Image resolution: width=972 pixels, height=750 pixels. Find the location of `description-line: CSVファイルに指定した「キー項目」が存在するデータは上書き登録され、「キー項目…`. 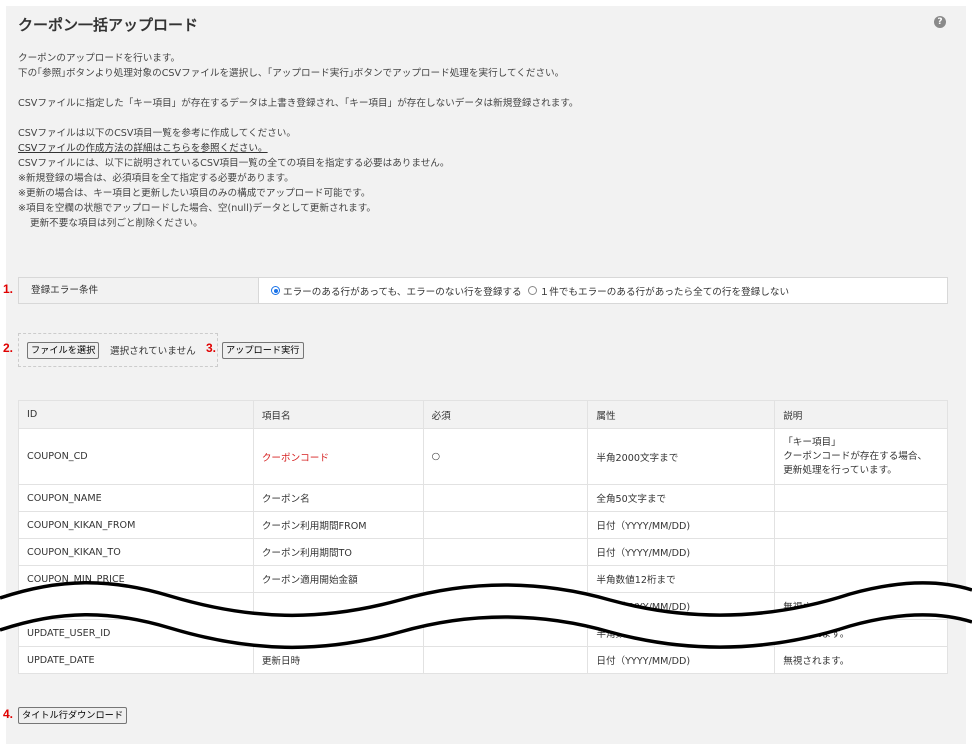

description-line: CSVファイルに指定した「キー項目」が存在するデータは上書き登録され、「キー項目… is located at coordinates (298, 103).